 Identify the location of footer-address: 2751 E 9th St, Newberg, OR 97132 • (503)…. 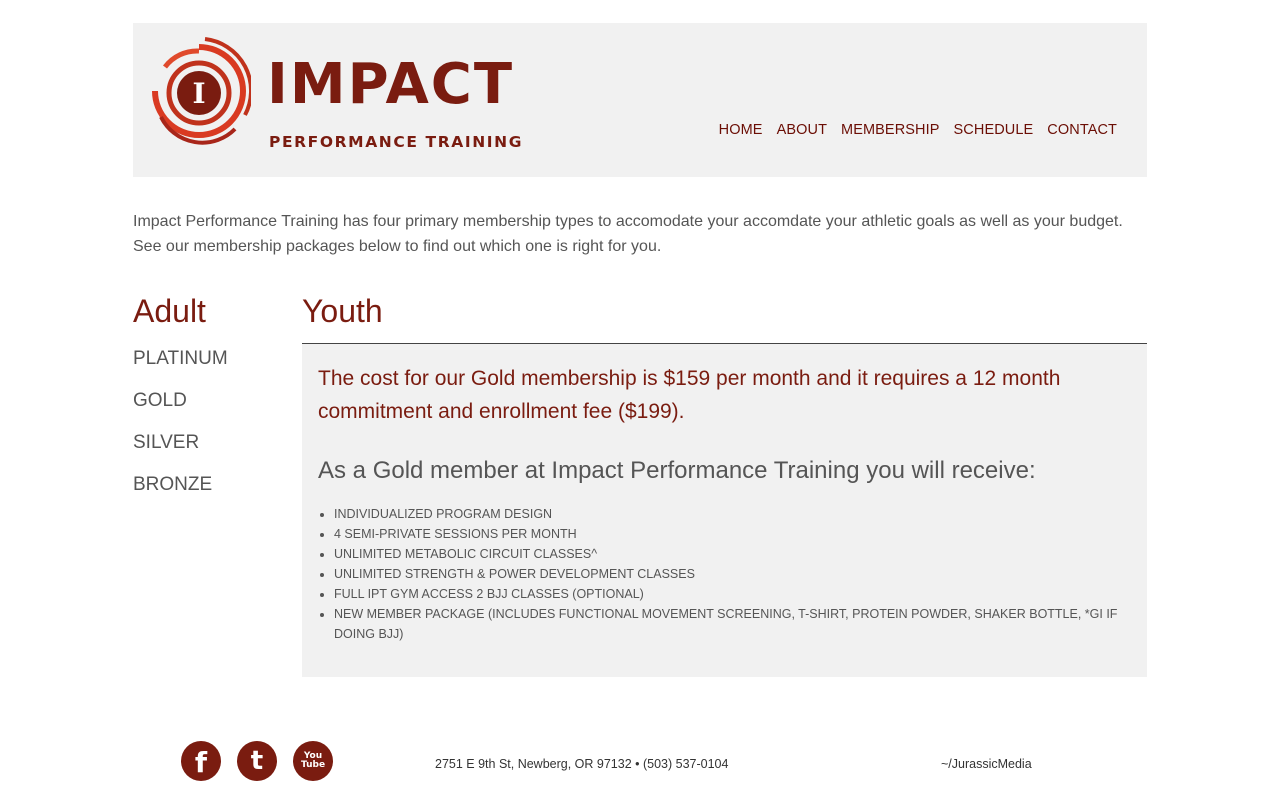
(582, 764).